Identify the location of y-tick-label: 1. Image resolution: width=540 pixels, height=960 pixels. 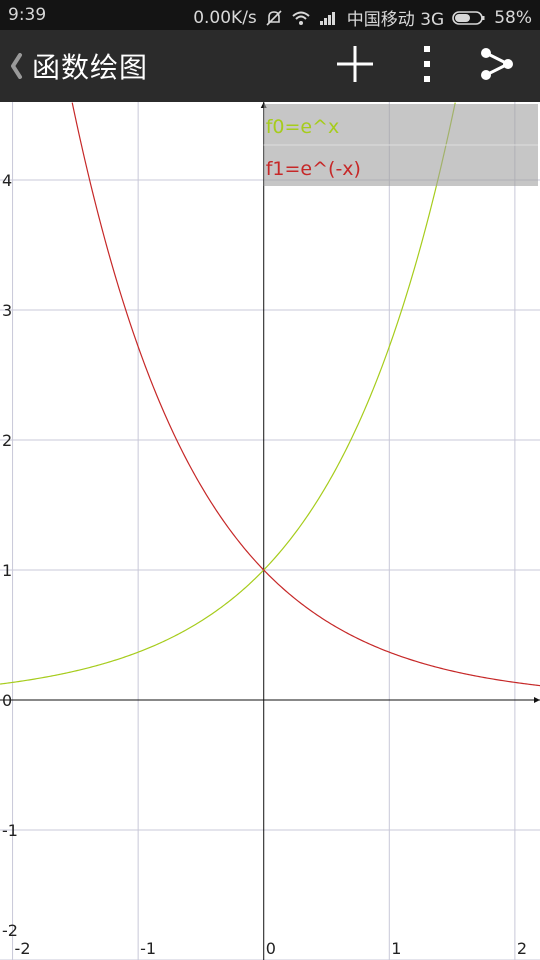
(7, 570).